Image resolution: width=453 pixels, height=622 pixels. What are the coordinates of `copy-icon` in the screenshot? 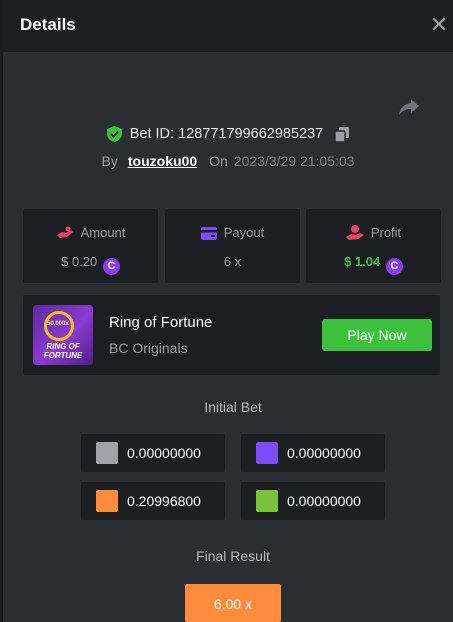 It's located at (342, 134).